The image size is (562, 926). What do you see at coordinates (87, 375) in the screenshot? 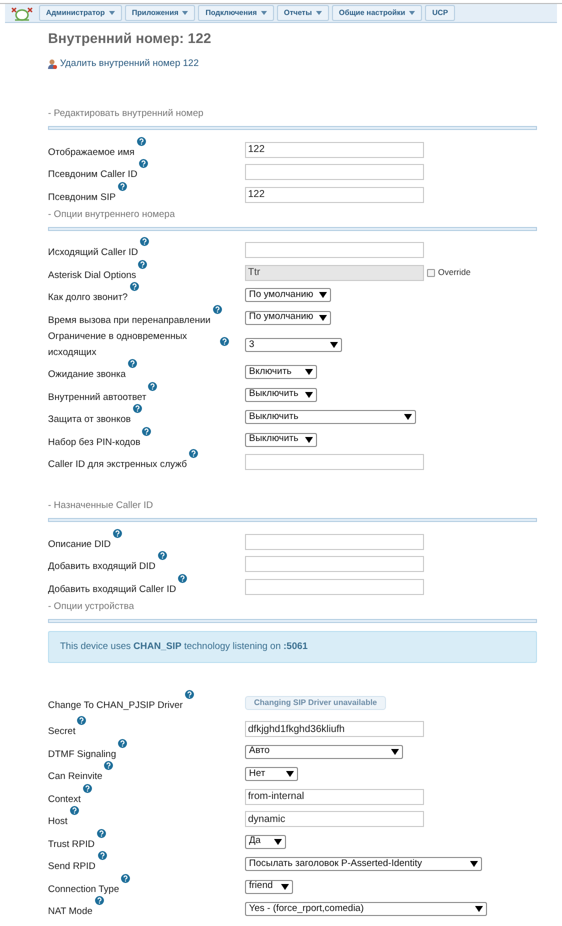
I see `field-label: Ожидание звонка` at bounding box center [87, 375].